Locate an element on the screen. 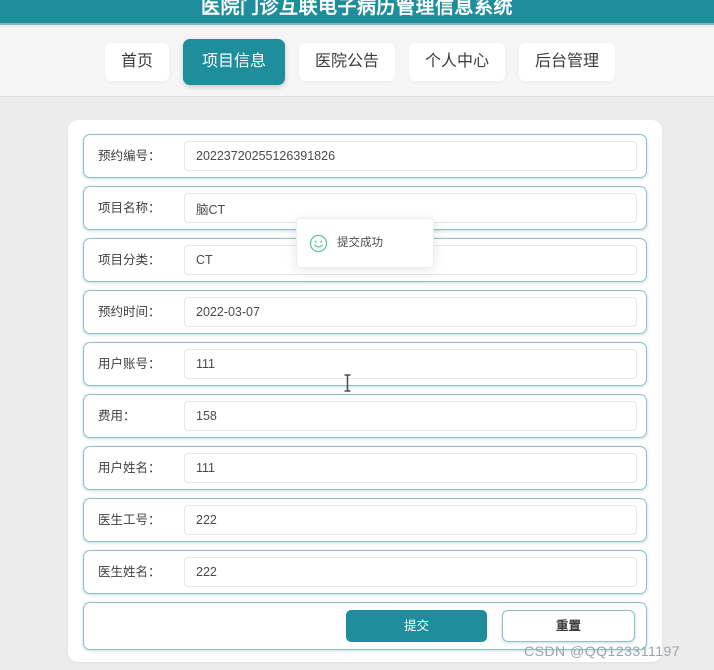  site-header: 医院门诊互联电子病历管理信息系统 is located at coordinates (357, 12).